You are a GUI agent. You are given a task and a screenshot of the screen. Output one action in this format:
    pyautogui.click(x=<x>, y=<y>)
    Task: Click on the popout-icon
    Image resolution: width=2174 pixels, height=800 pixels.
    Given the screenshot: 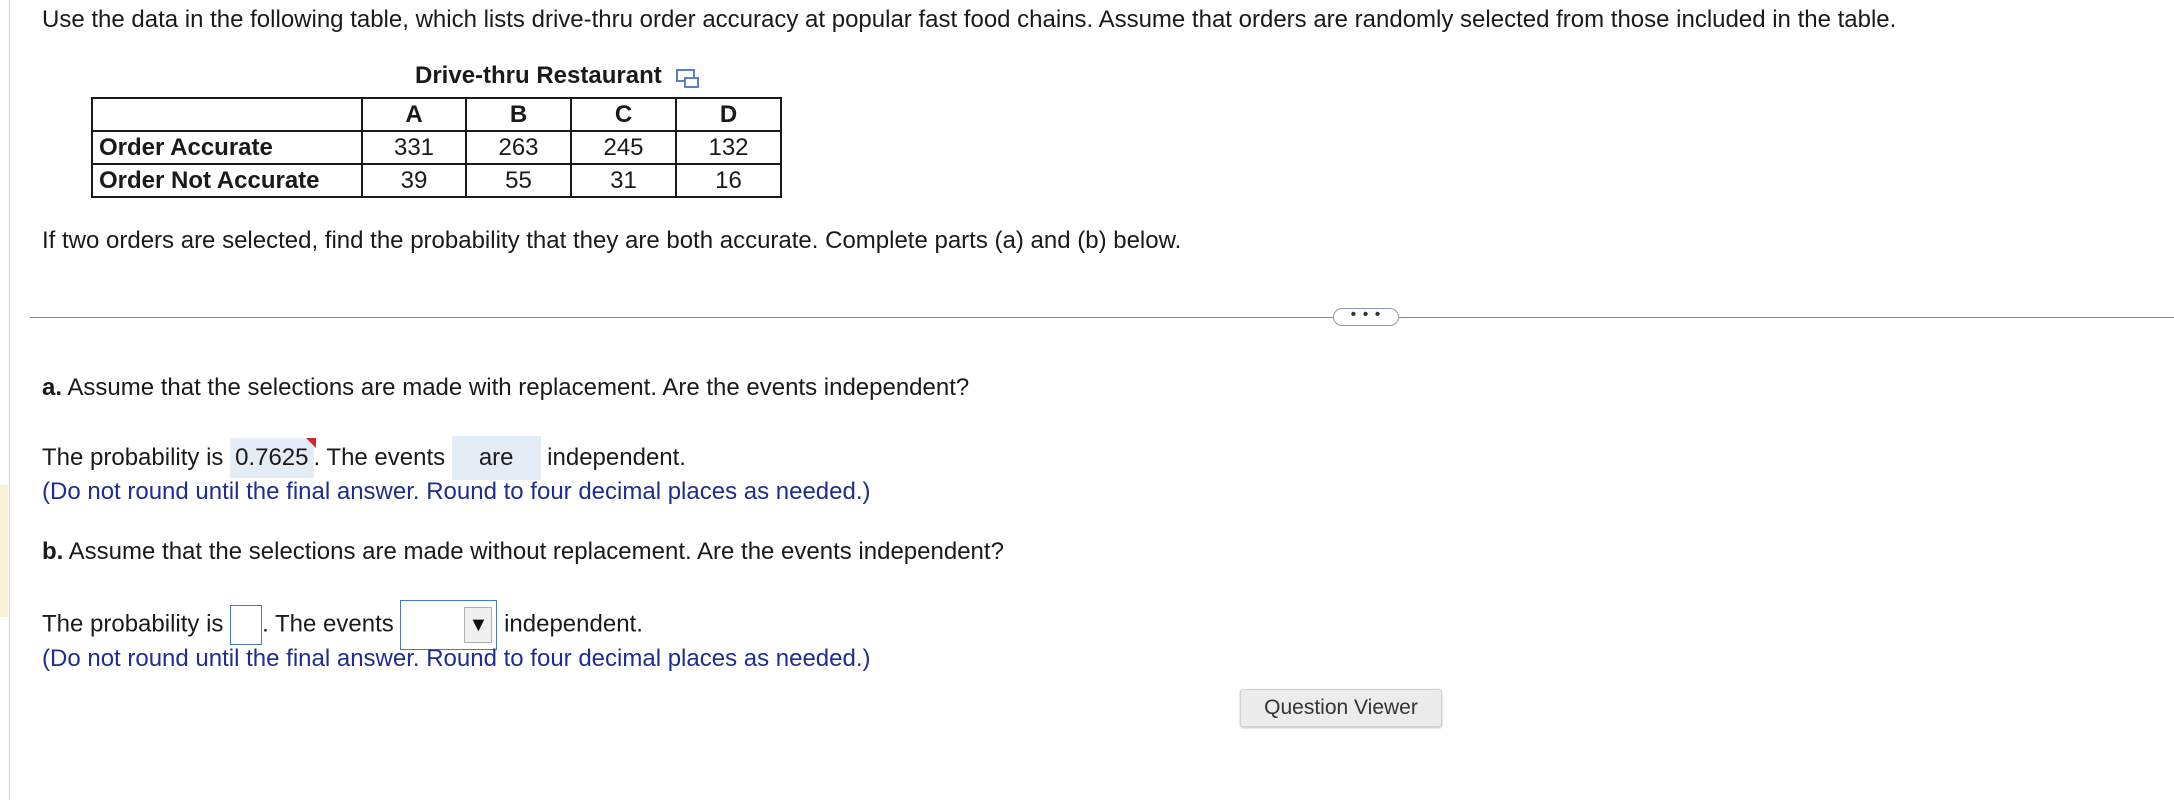 What is the action you would take?
    pyautogui.click(x=688, y=78)
    